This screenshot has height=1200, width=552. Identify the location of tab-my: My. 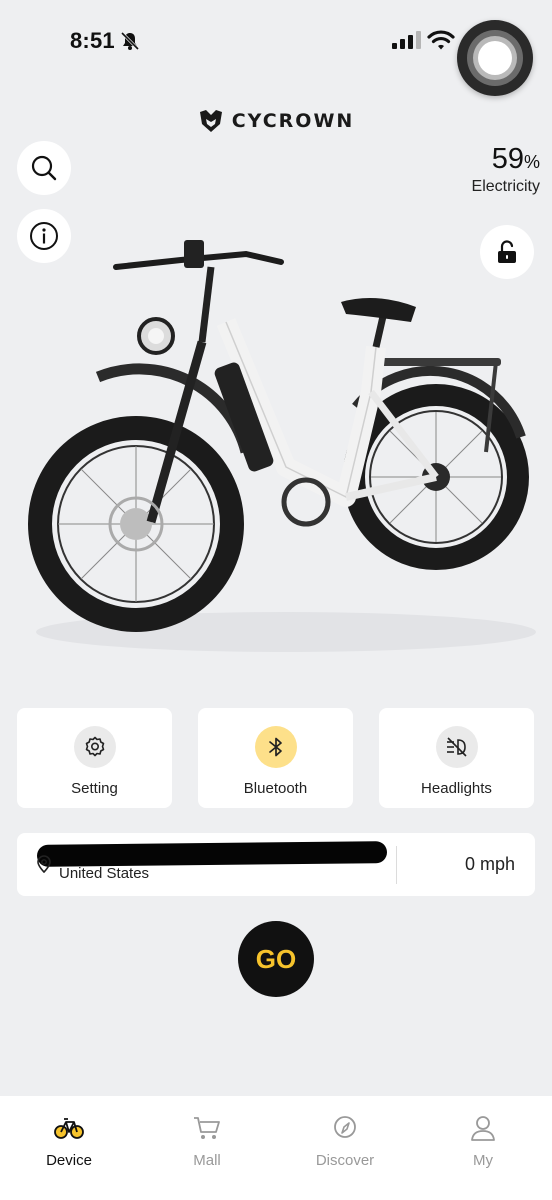
(483, 1141).